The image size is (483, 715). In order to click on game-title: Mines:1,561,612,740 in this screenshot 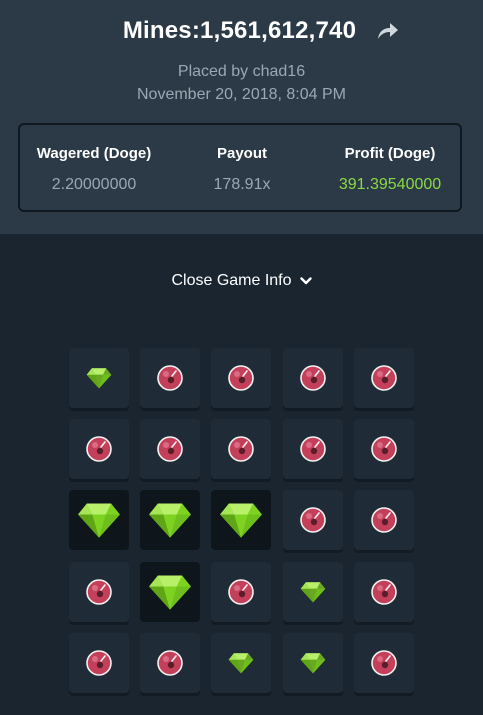, I will do `click(239, 30)`.